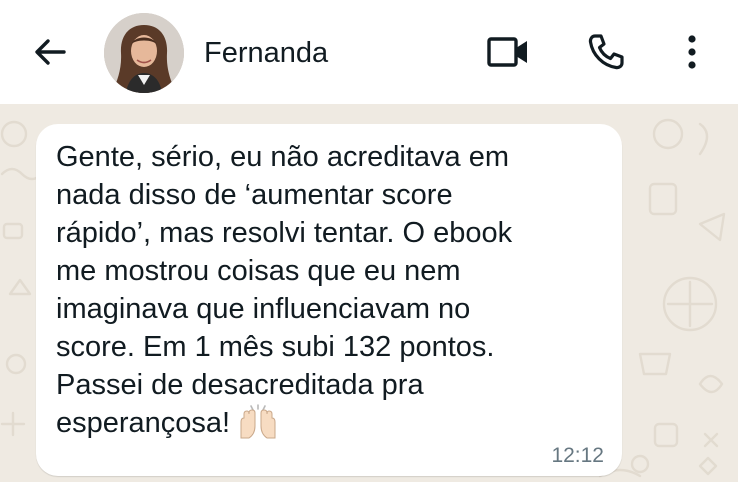  I want to click on voice-call-button, so click(606, 52).